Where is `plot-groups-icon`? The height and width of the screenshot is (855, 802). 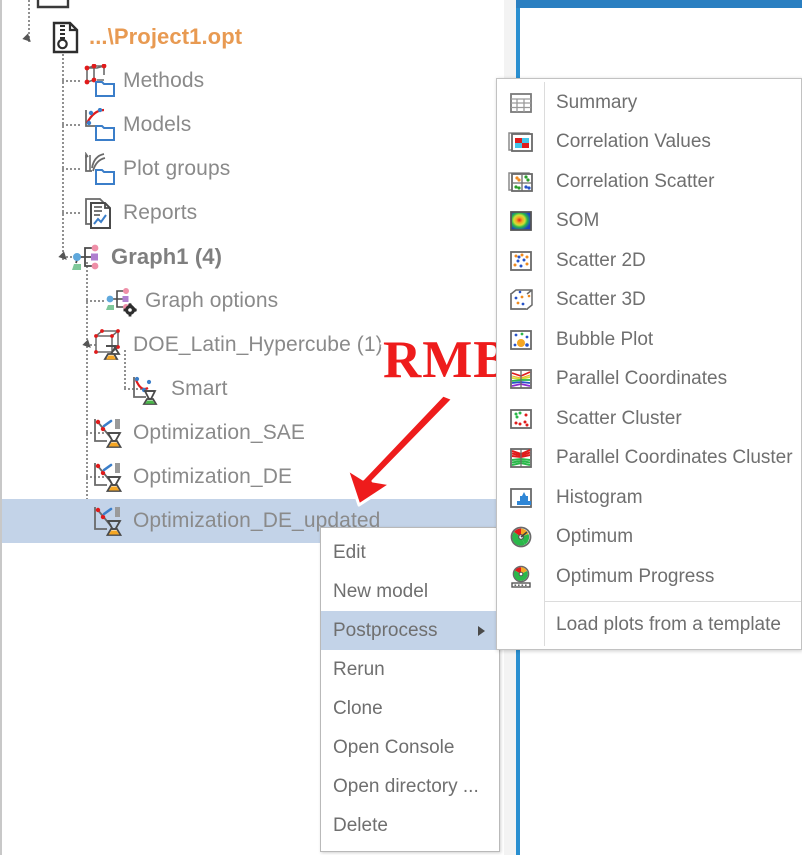
plot-groups-icon is located at coordinates (99, 168).